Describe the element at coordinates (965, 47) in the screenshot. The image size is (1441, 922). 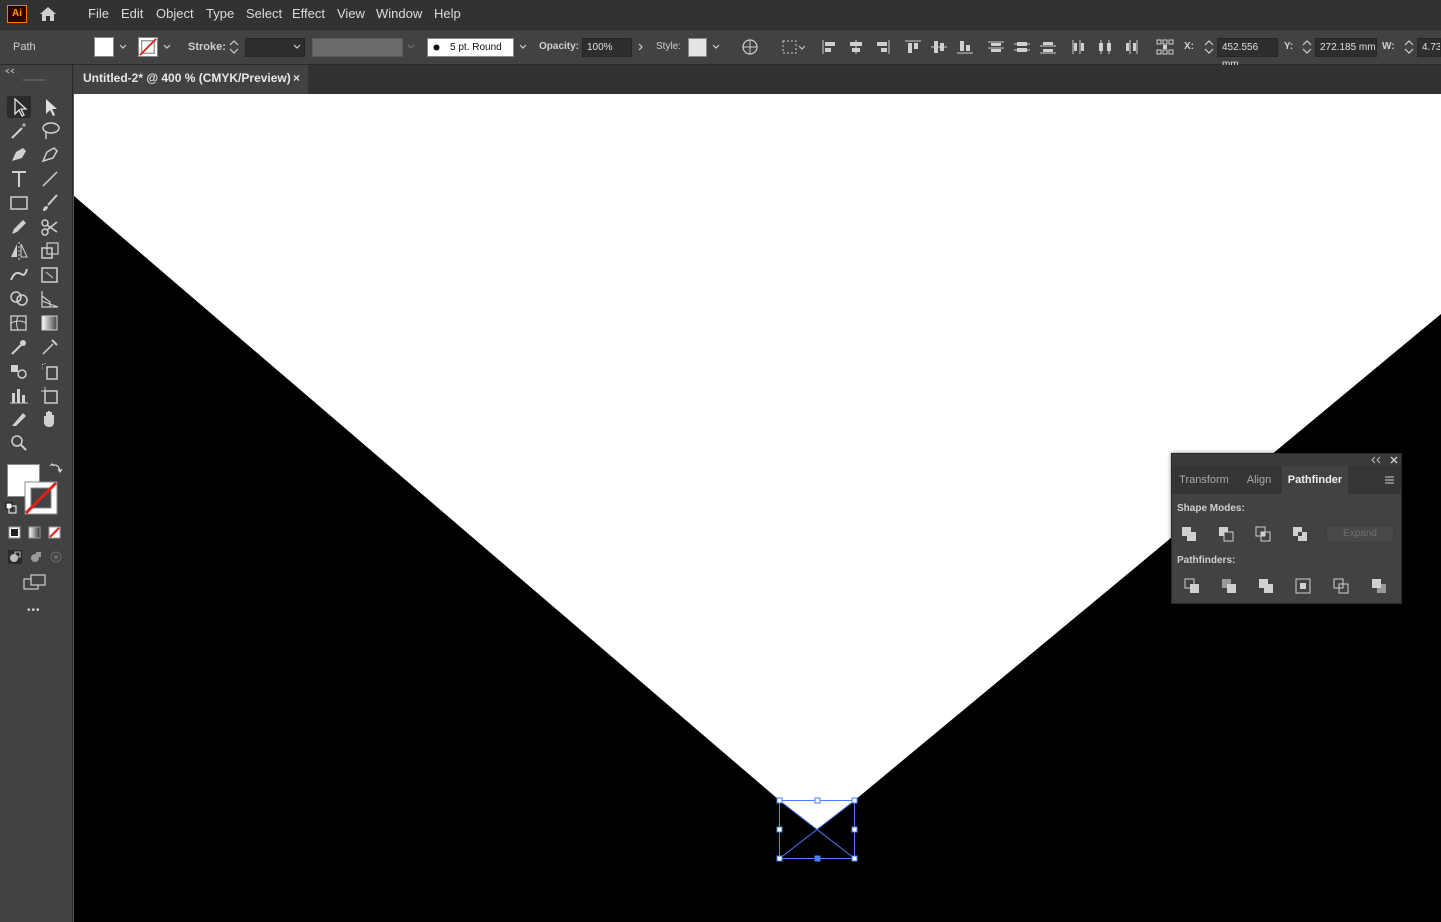
I see `align-bottom-icon` at that location.